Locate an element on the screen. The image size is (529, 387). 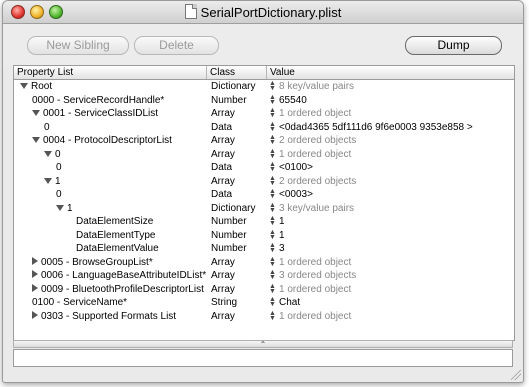
table-row: DataElementValue Number ▲ ▼ 3 is located at coordinates (264, 249).